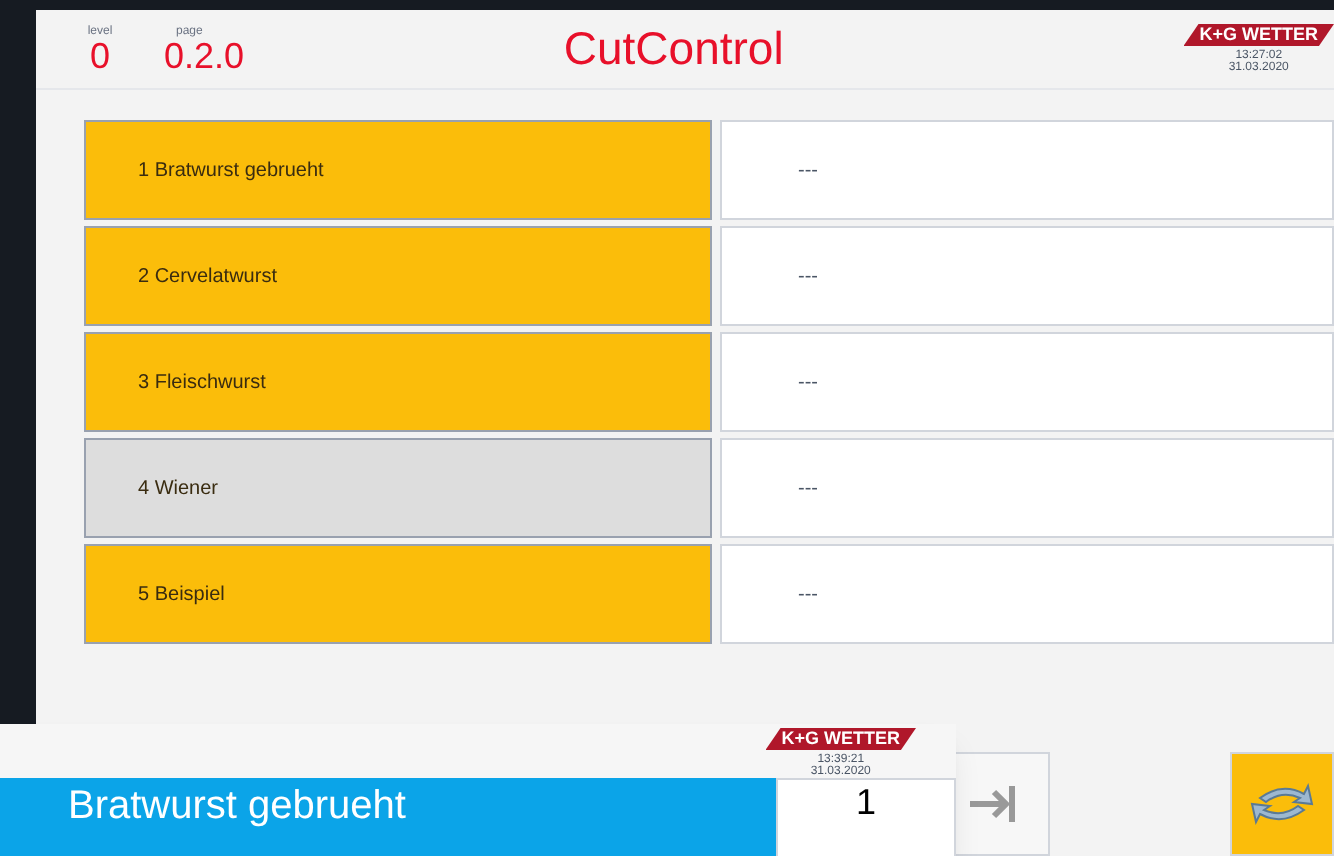  What do you see at coordinates (398, 488) in the screenshot?
I see `product-button: 4 Wiener` at bounding box center [398, 488].